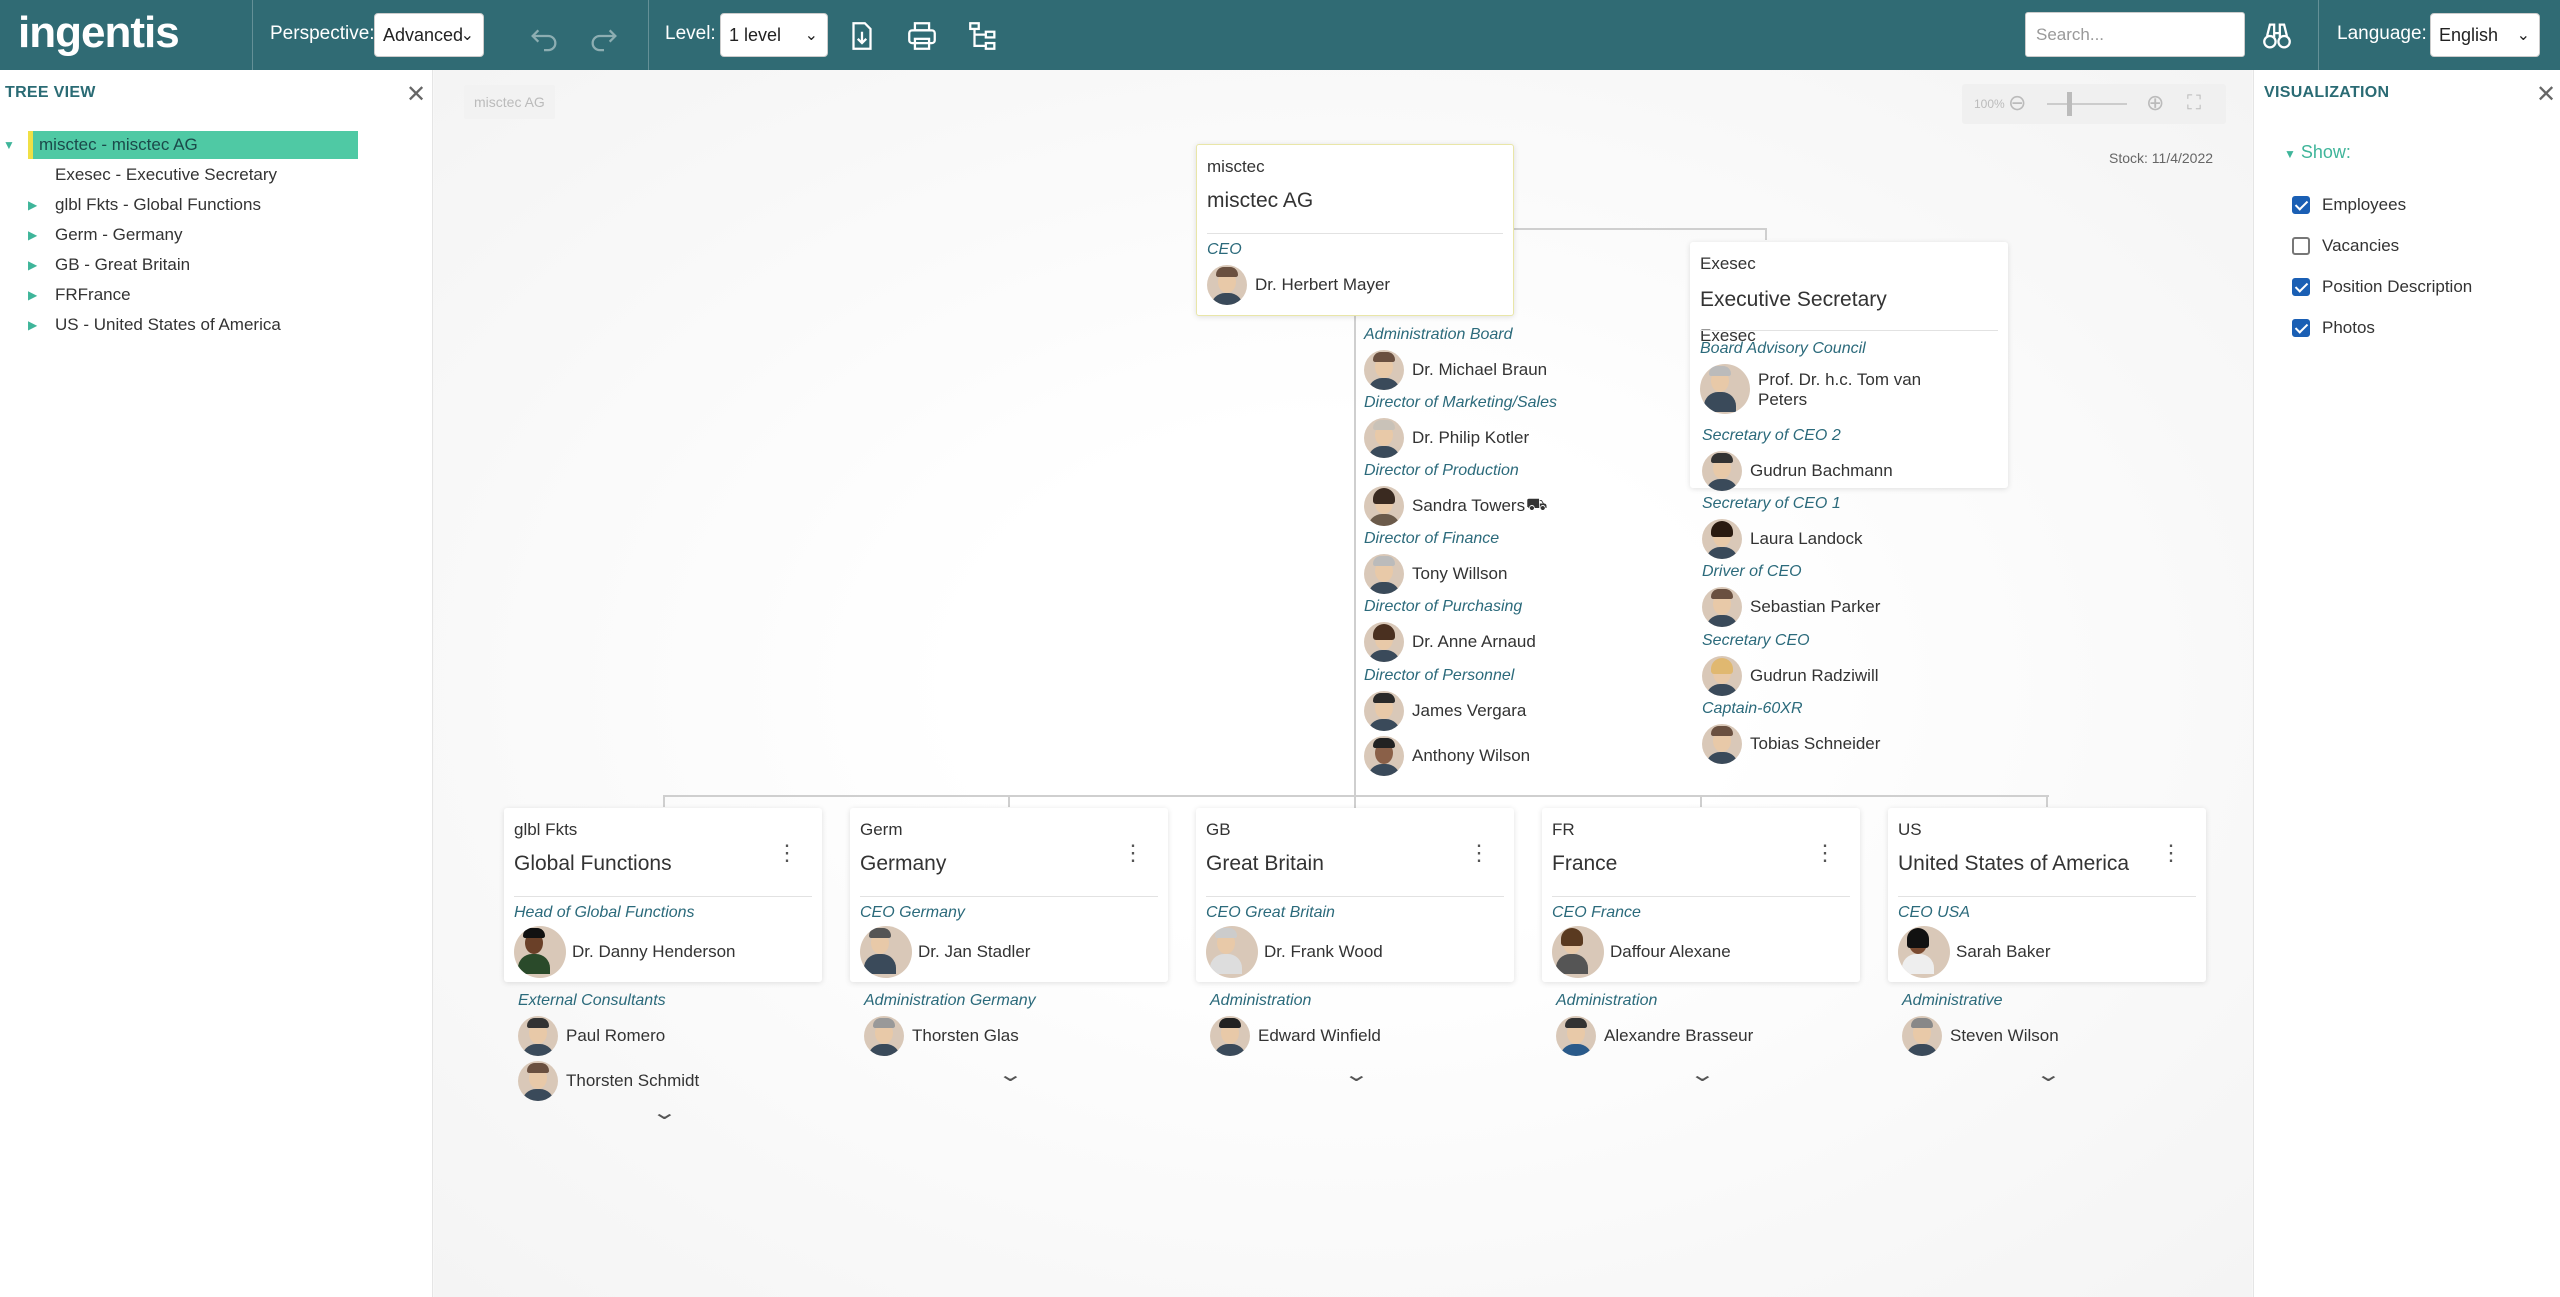 This screenshot has height=1297, width=2560. What do you see at coordinates (123, 264) in the screenshot?
I see `tree-item-label: GB - Great Britain` at bounding box center [123, 264].